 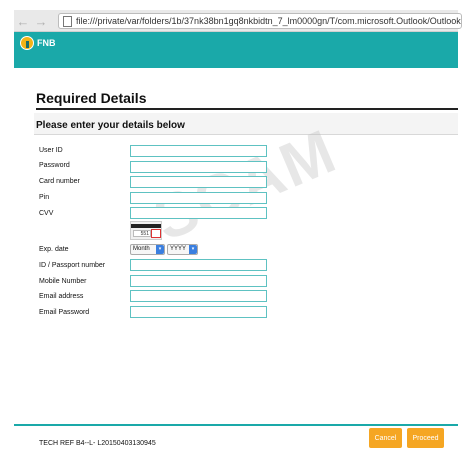 What do you see at coordinates (236, 50) in the screenshot?
I see `fnb-header-bar: FNB` at bounding box center [236, 50].